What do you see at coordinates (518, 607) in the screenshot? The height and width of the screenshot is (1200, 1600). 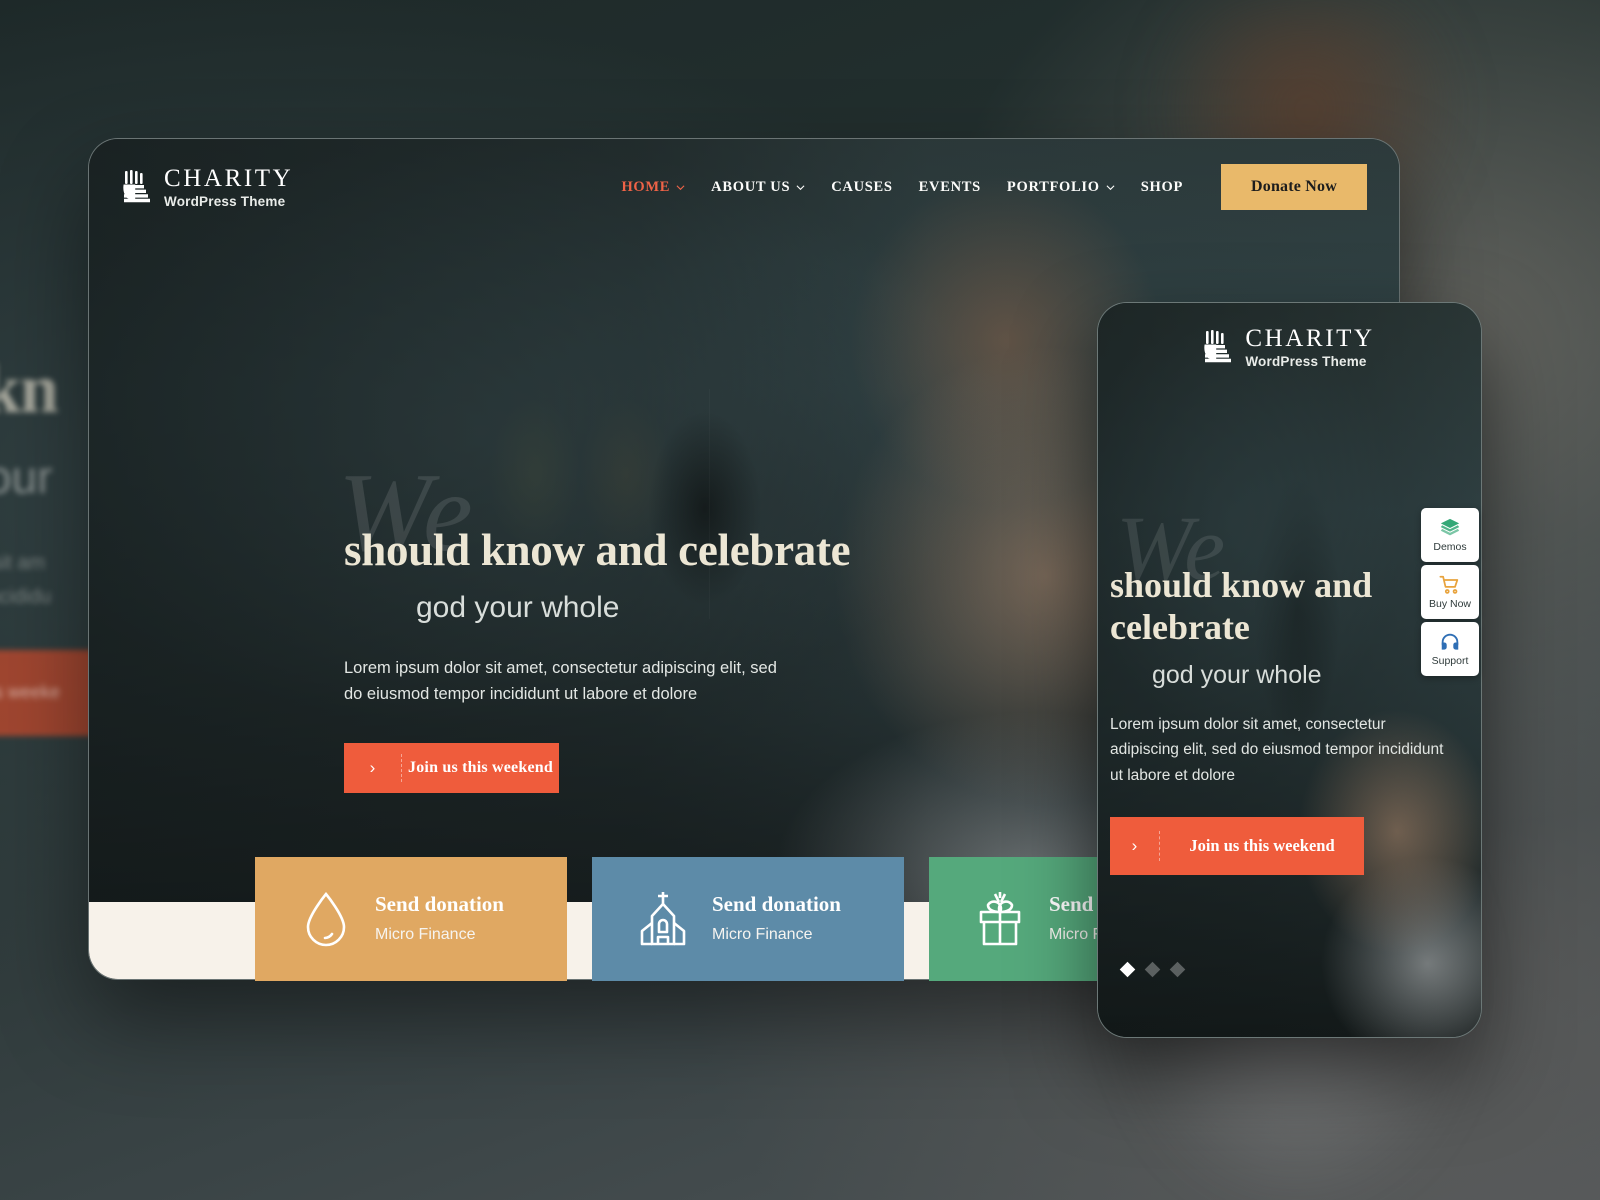 I see `hero-subheadline: god your whole` at bounding box center [518, 607].